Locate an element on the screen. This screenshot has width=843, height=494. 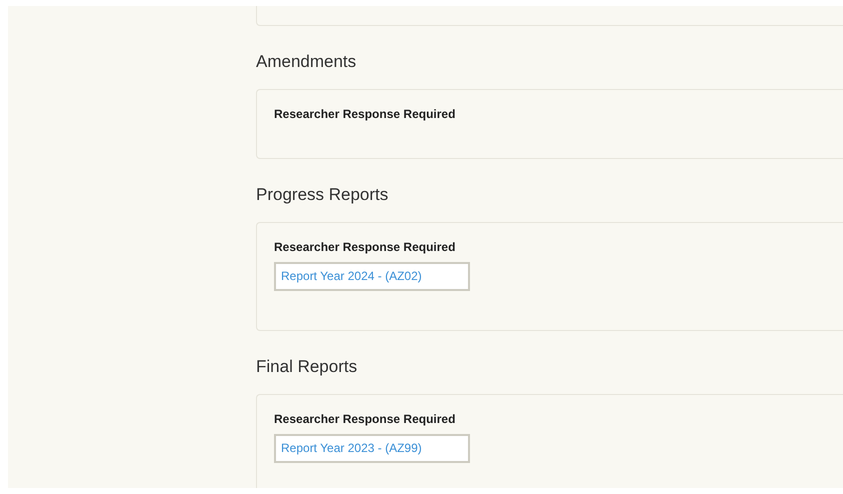
section-heading: Final Reports is located at coordinates (307, 367).